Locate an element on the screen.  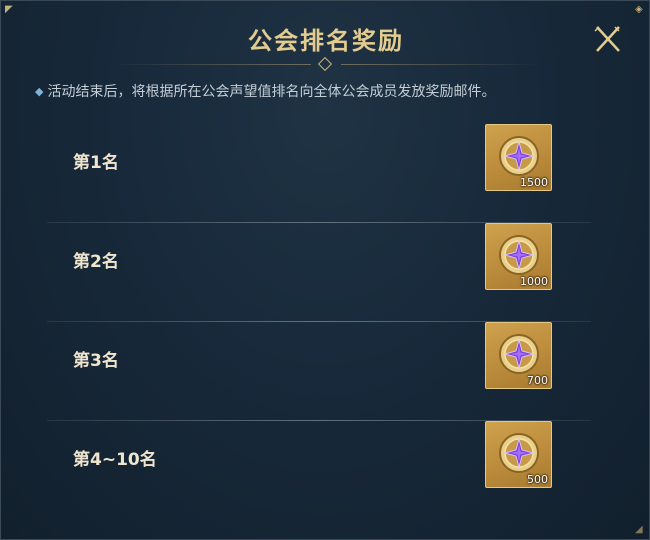
corner-ornament-icon: ◈ is located at coordinates (639, 9).